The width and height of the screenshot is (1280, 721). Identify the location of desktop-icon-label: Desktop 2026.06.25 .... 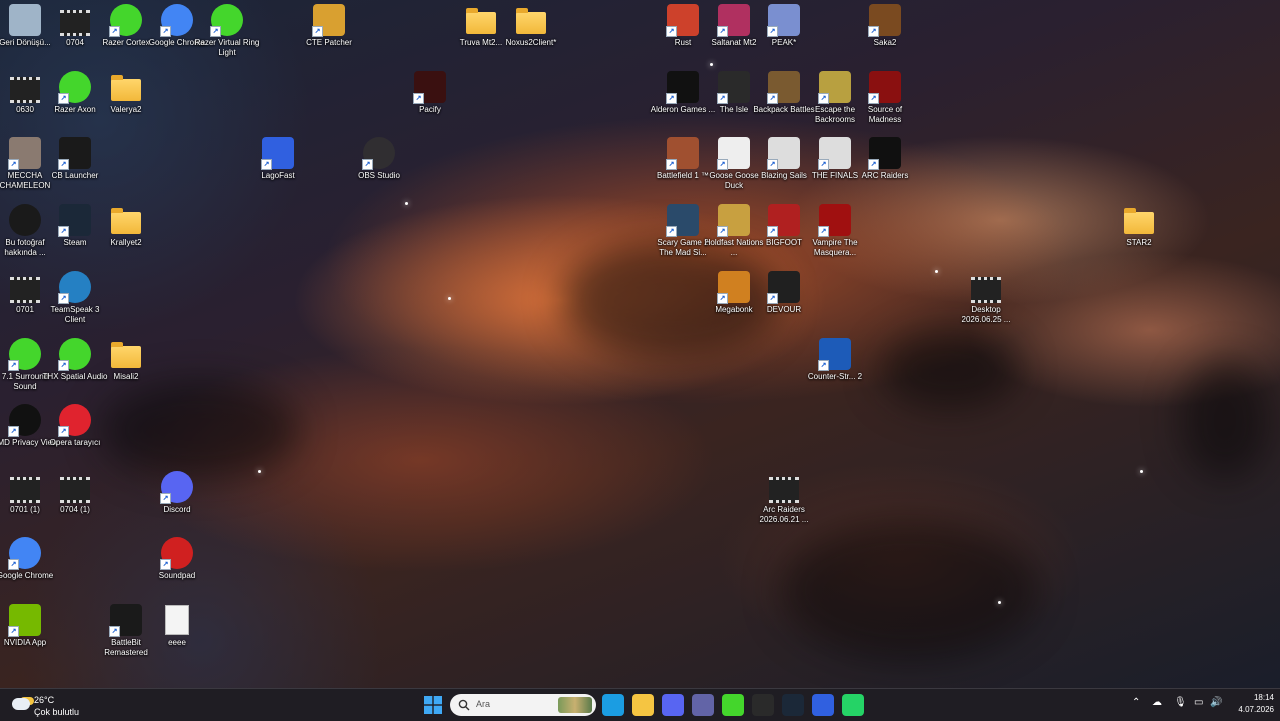
(986, 314).